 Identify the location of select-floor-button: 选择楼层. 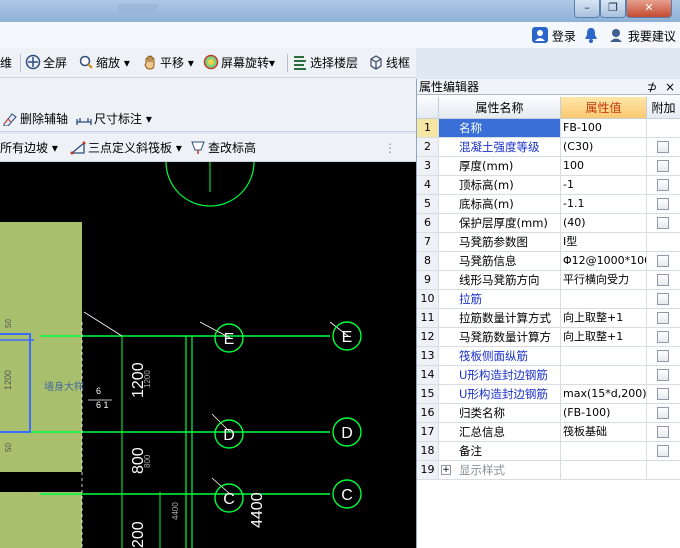
(325, 63).